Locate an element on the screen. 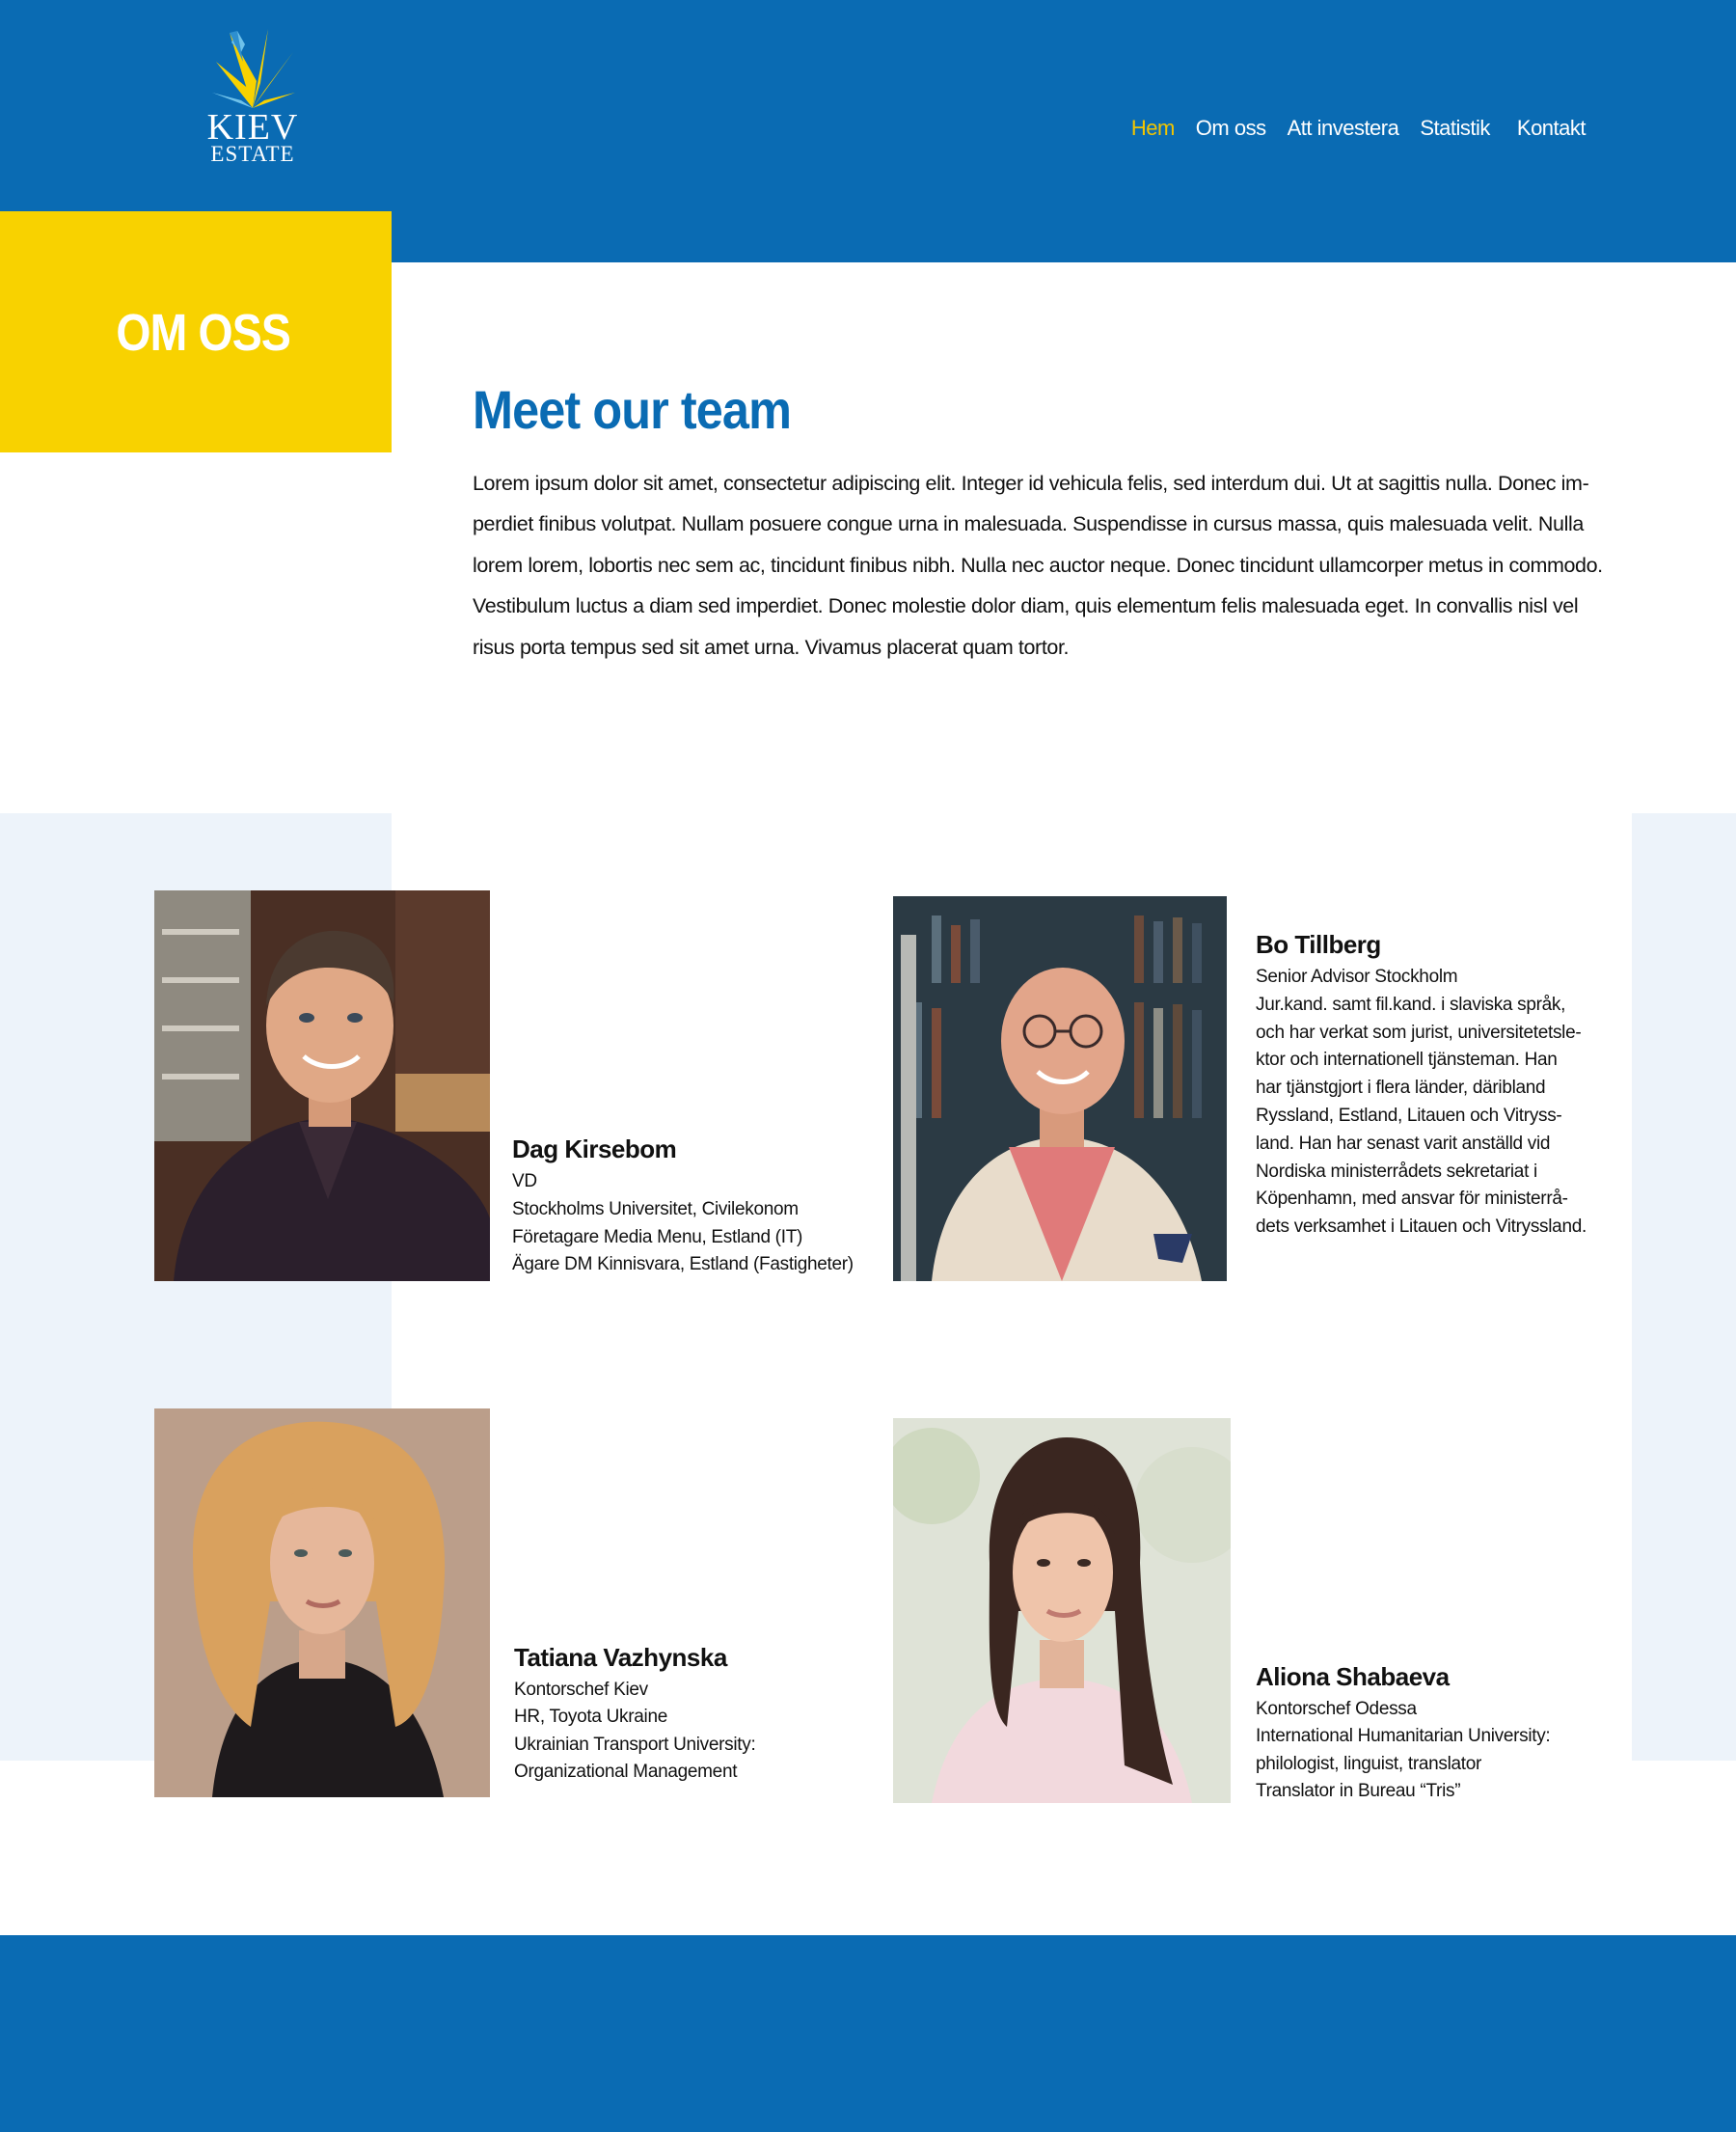 The height and width of the screenshot is (2132, 1736). member-detail: land. Han har senast varit anställd vid is located at coordinates (1403, 1144).